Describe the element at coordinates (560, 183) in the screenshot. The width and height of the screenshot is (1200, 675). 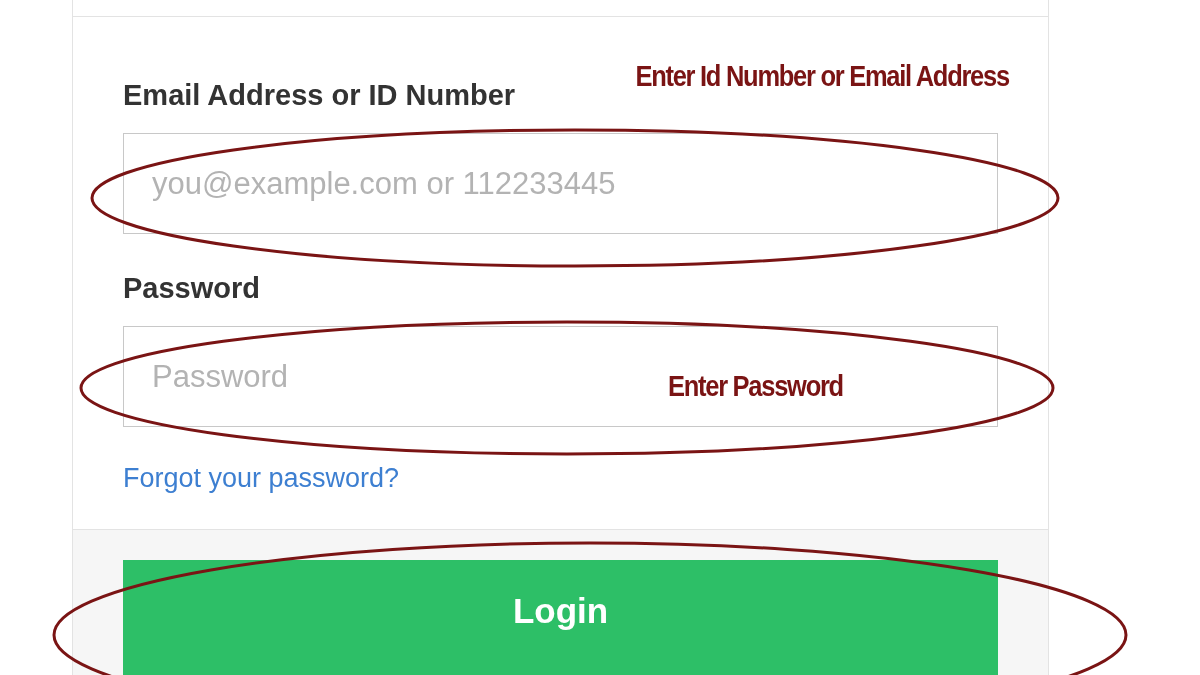
I see `input-field: you@example.com or 112233445` at that location.